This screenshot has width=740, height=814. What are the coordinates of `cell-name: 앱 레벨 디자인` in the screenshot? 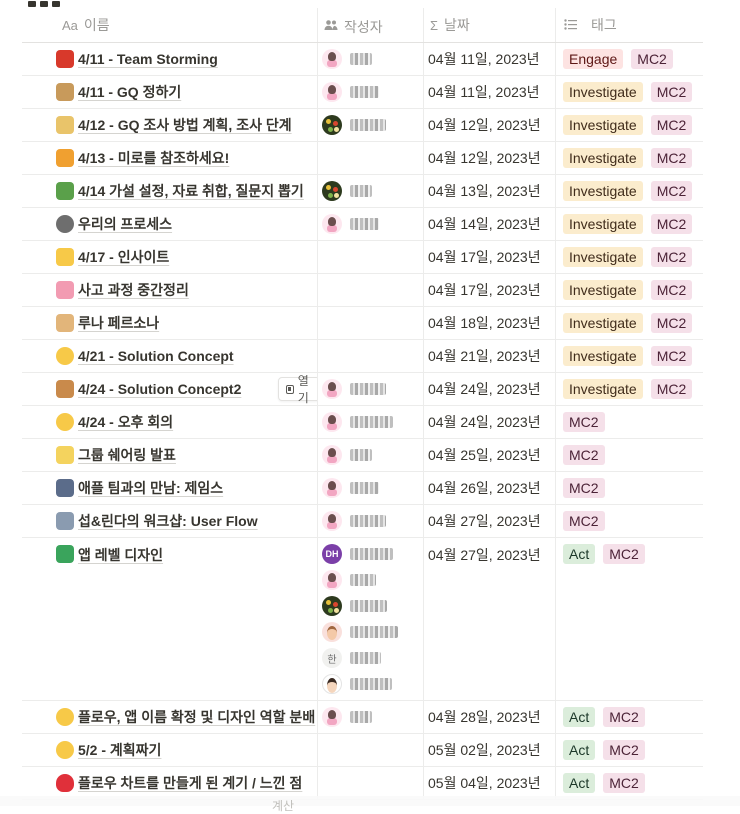 It's located at (170, 619).